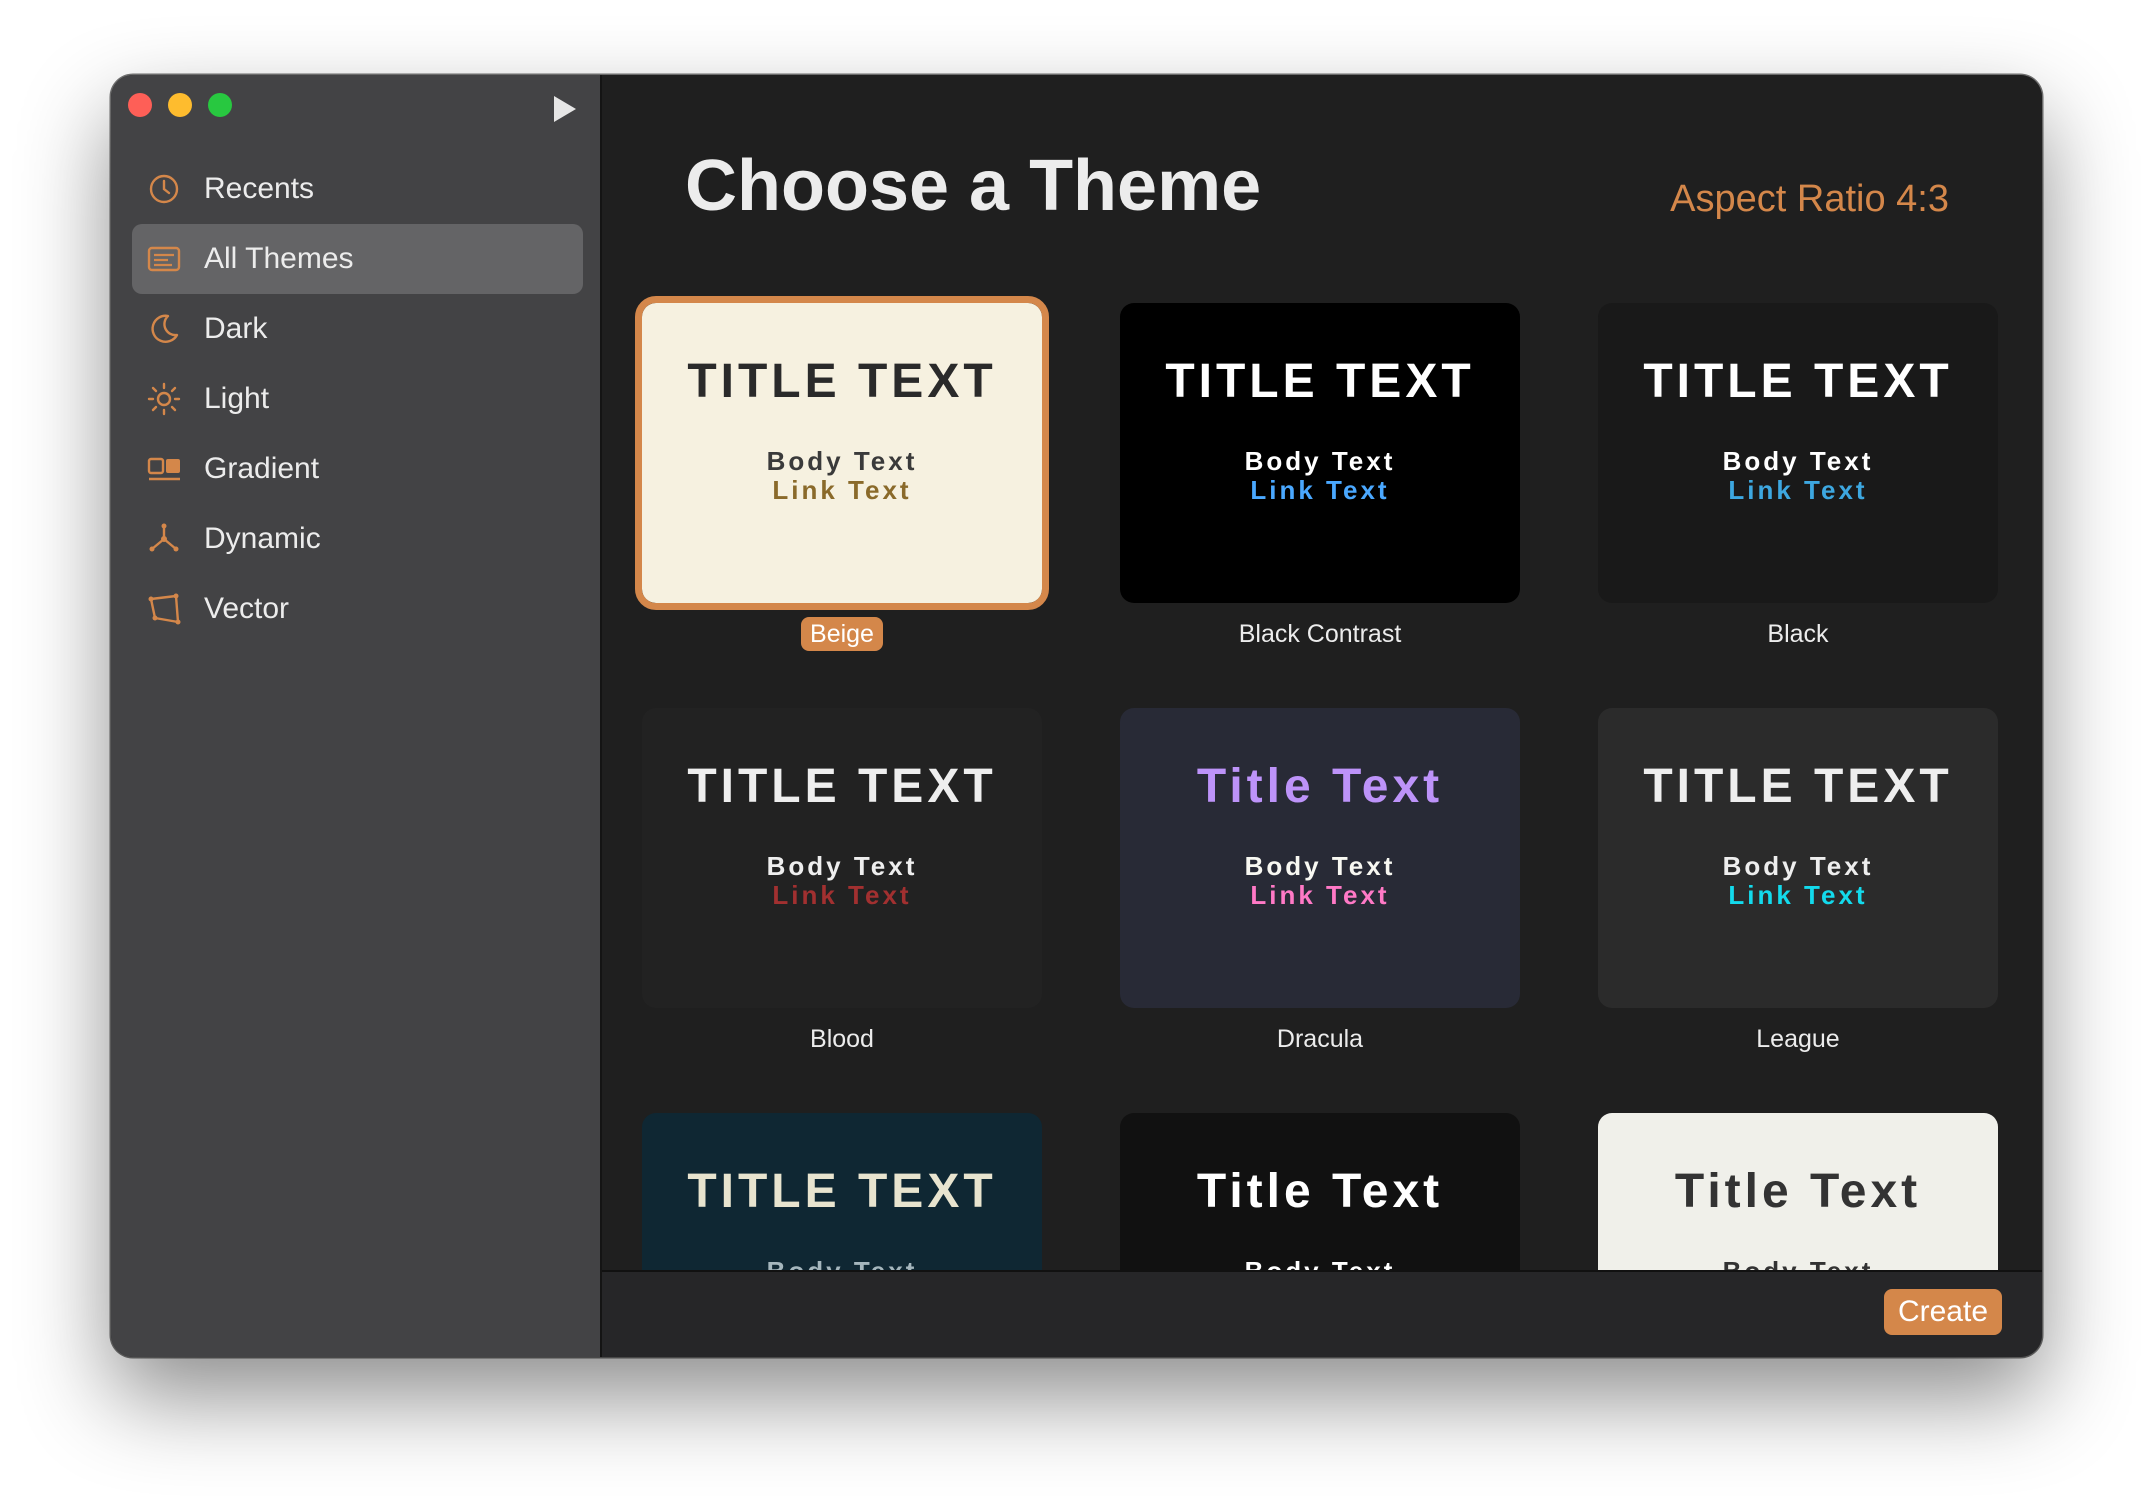 The height and width of the screenshot is (1504, 2154). Describe the element at coordinates (164, 329) in the screenshot. I see `moon-icon` at that location.